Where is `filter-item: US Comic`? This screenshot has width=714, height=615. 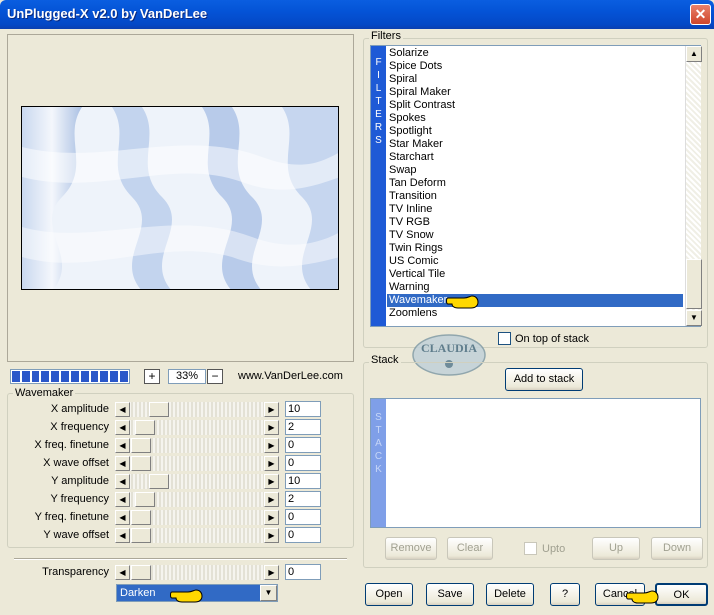
filter-item: US Comic is located at coordinates (535, 261).